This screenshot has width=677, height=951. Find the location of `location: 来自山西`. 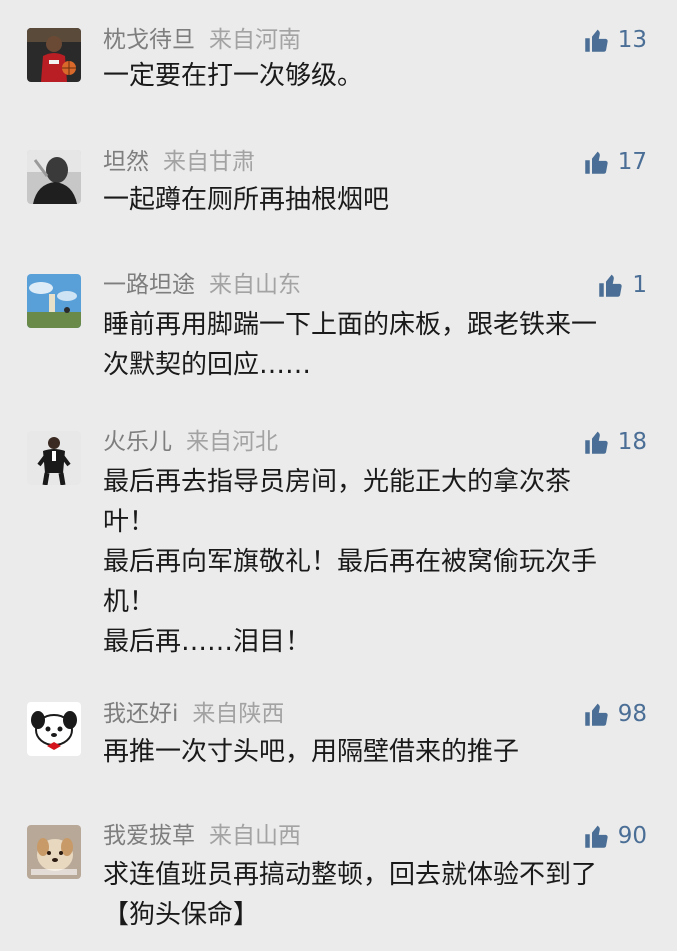

location: 来自山西 is located at coordinates (255, 836).